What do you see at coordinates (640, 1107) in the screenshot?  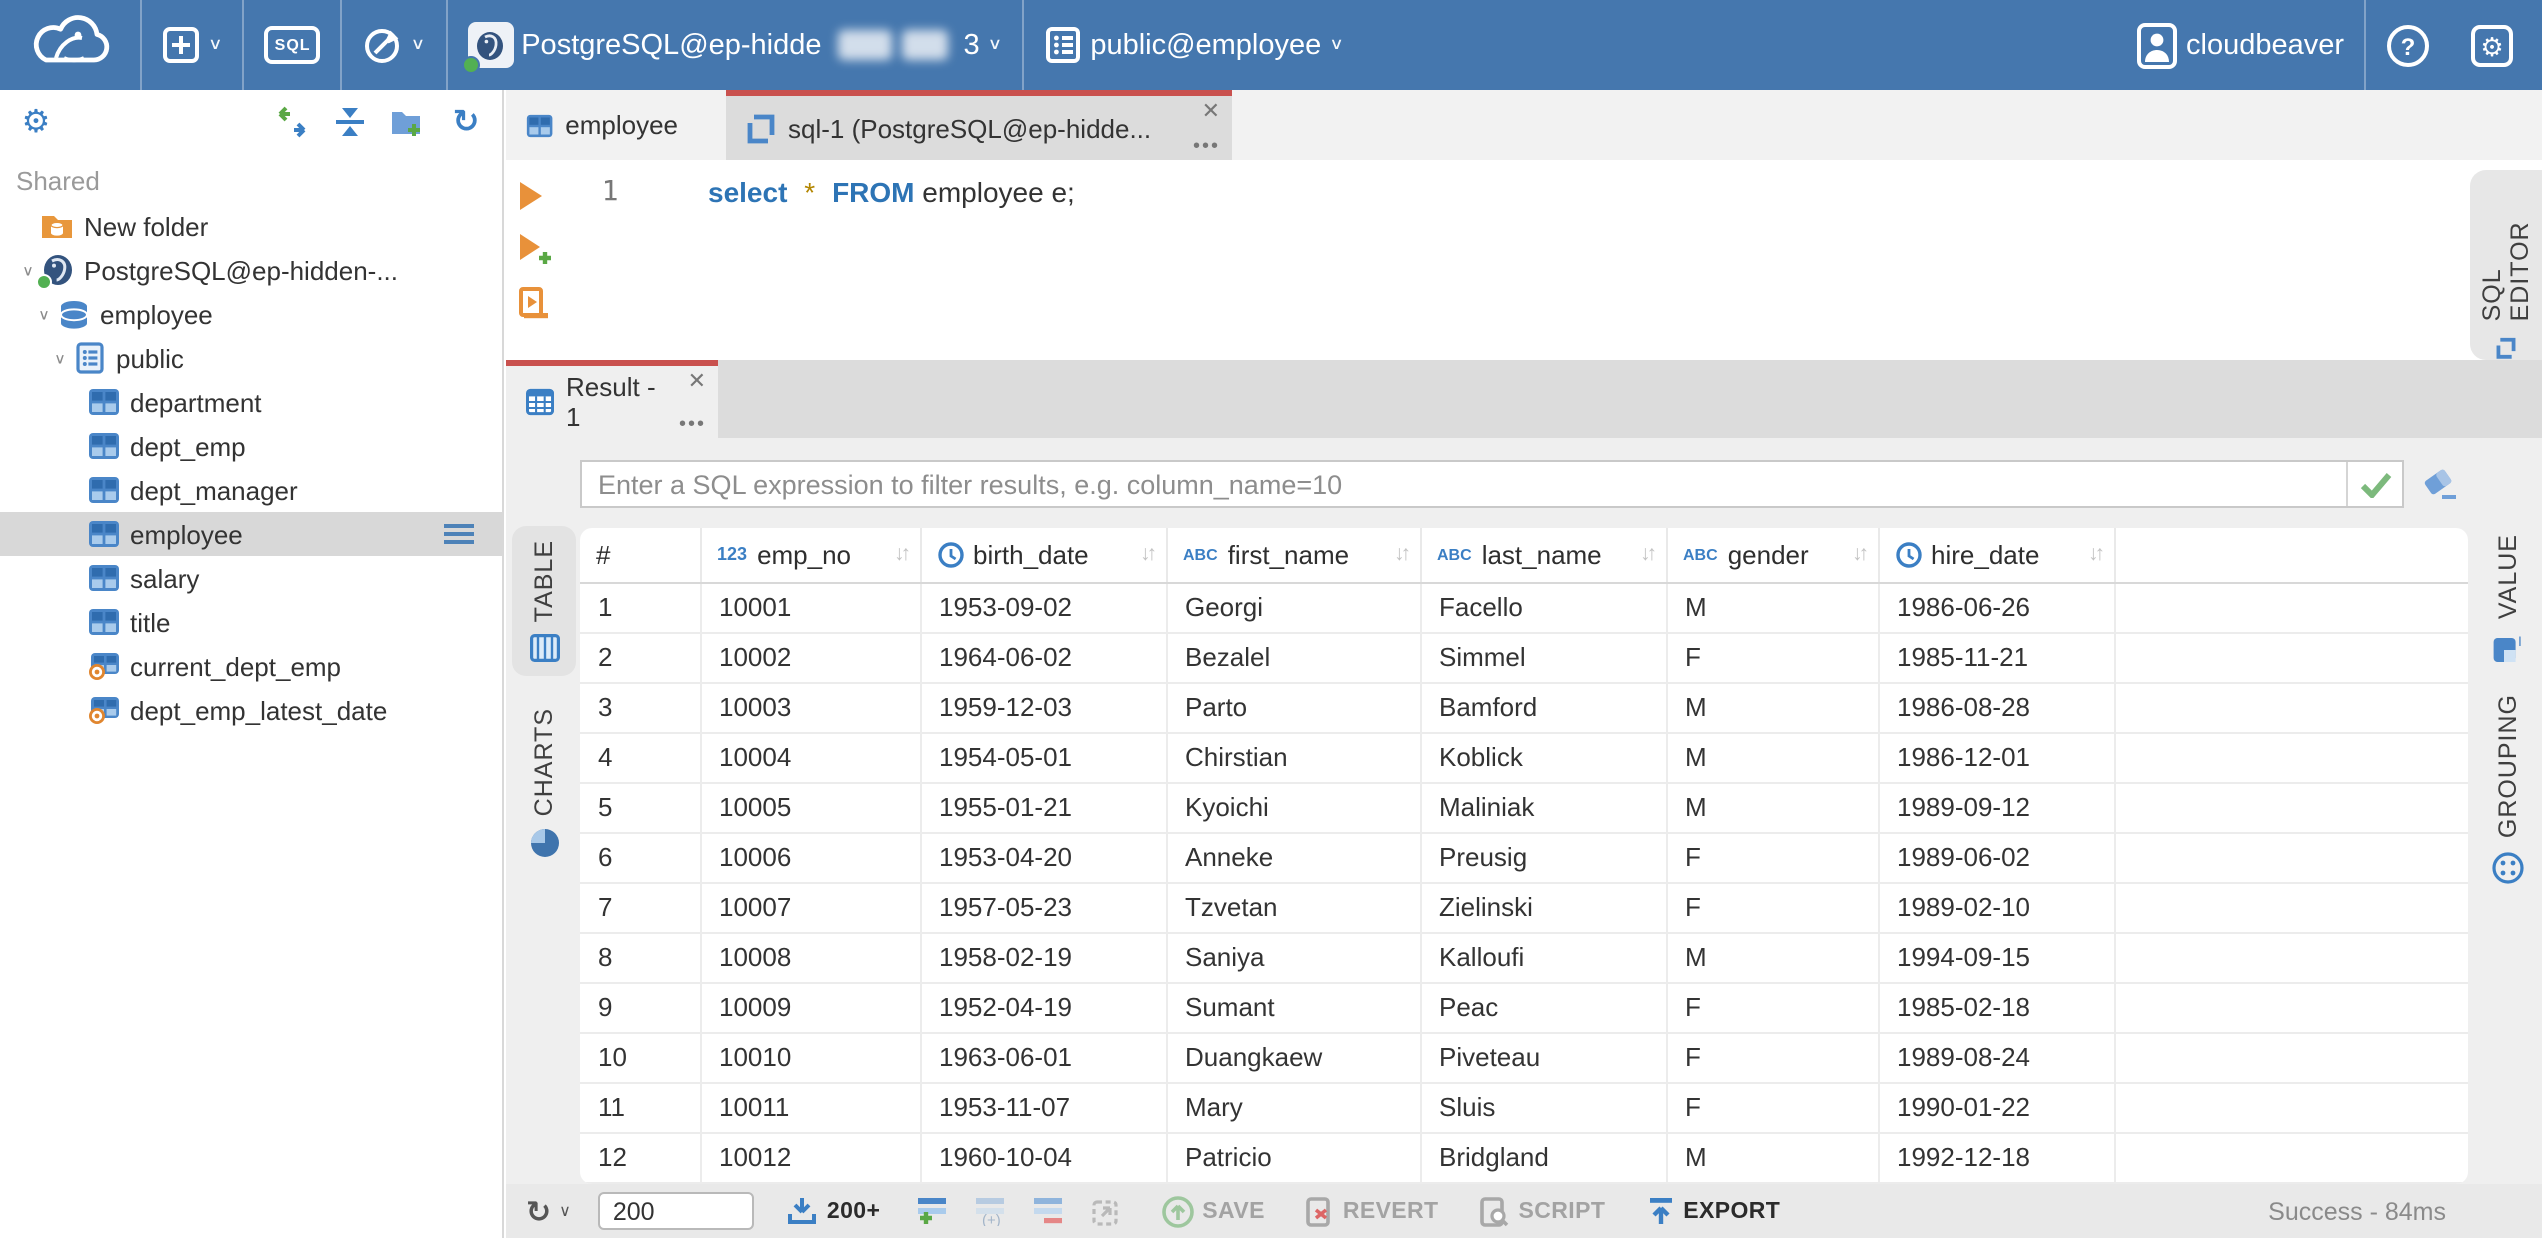 I see `row-number-cell: 11` at bounding box center [640, 1107].